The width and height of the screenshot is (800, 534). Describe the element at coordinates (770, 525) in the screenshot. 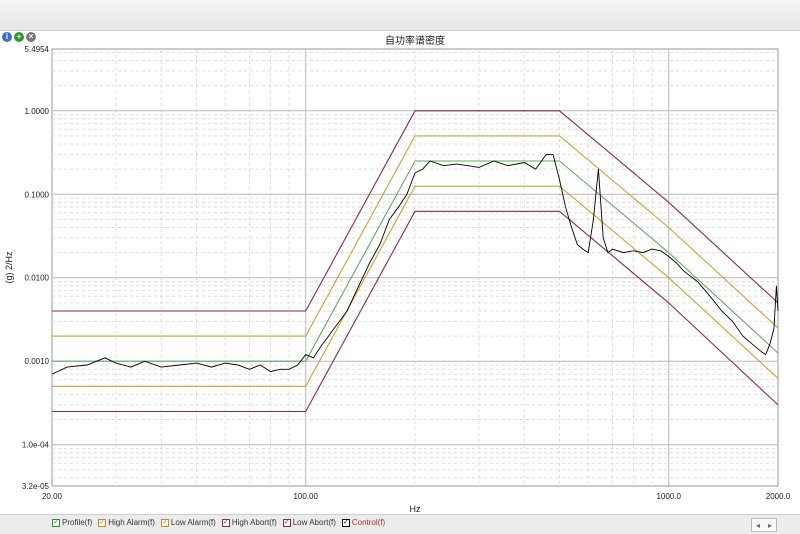

I see `scroll-right-icon: ▸` at that location.